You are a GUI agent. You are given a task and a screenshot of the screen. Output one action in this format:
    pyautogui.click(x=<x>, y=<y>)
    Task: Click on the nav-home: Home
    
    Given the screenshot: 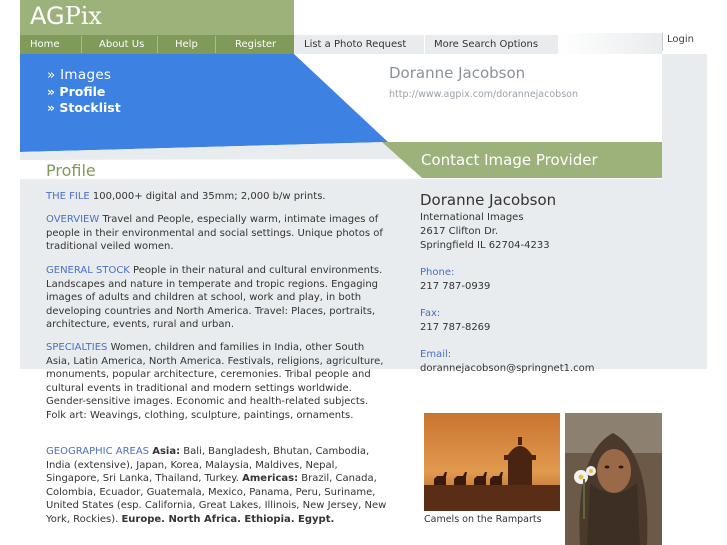 What is the action you would take?
    pyautogui.click(x=45, y=44)
    